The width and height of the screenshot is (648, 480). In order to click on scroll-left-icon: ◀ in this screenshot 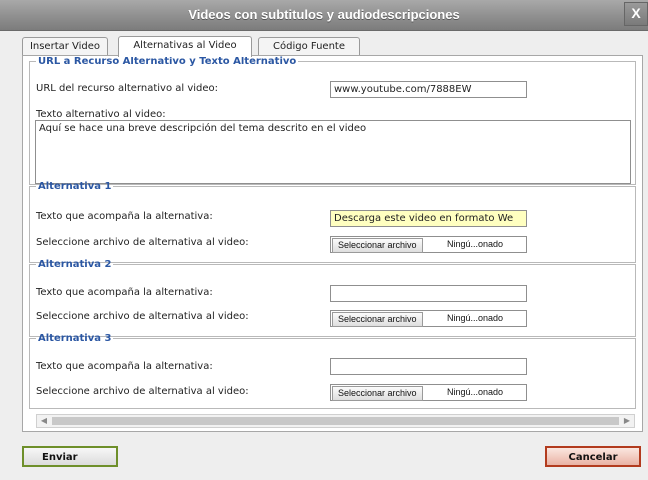, I will do `click(44, 421)`.